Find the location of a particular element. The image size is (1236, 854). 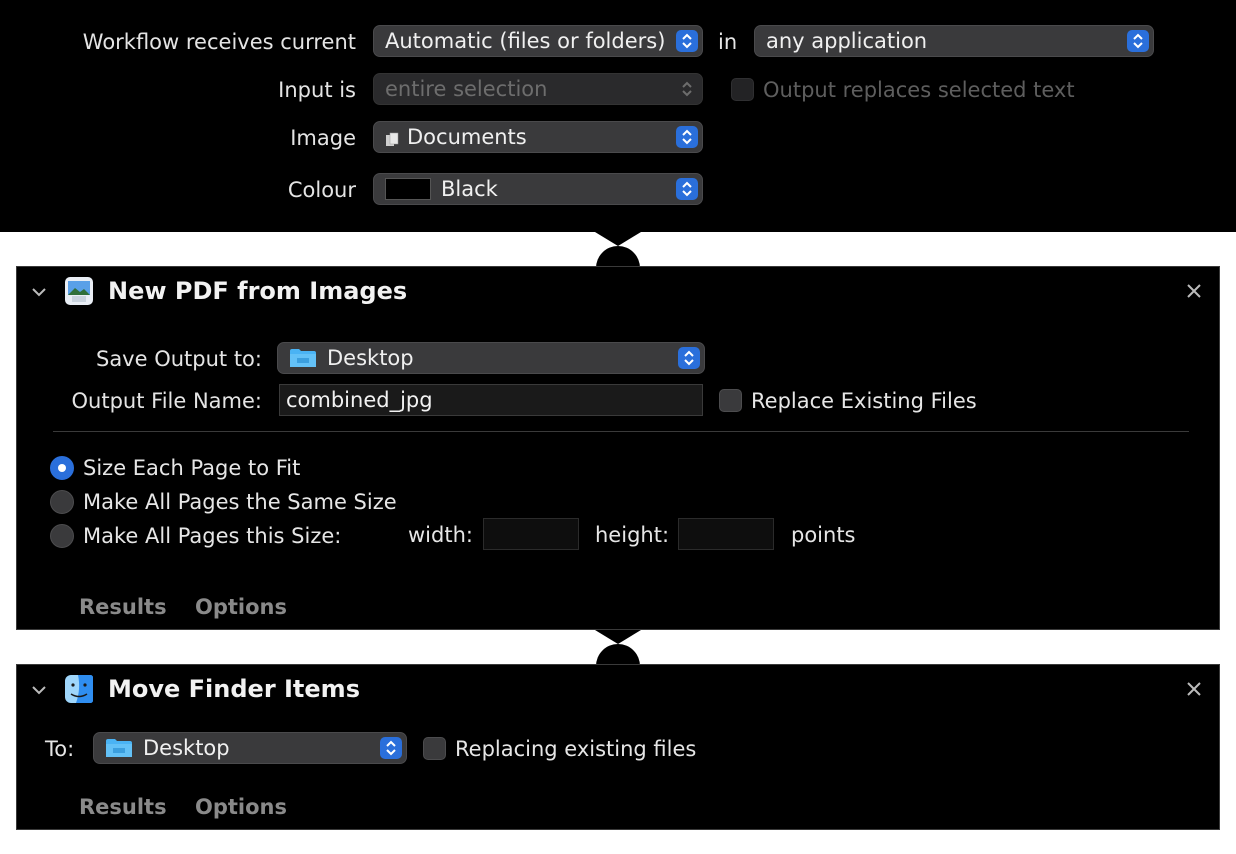

save-output-popup: Desktop is located at coordinates (491, 358).